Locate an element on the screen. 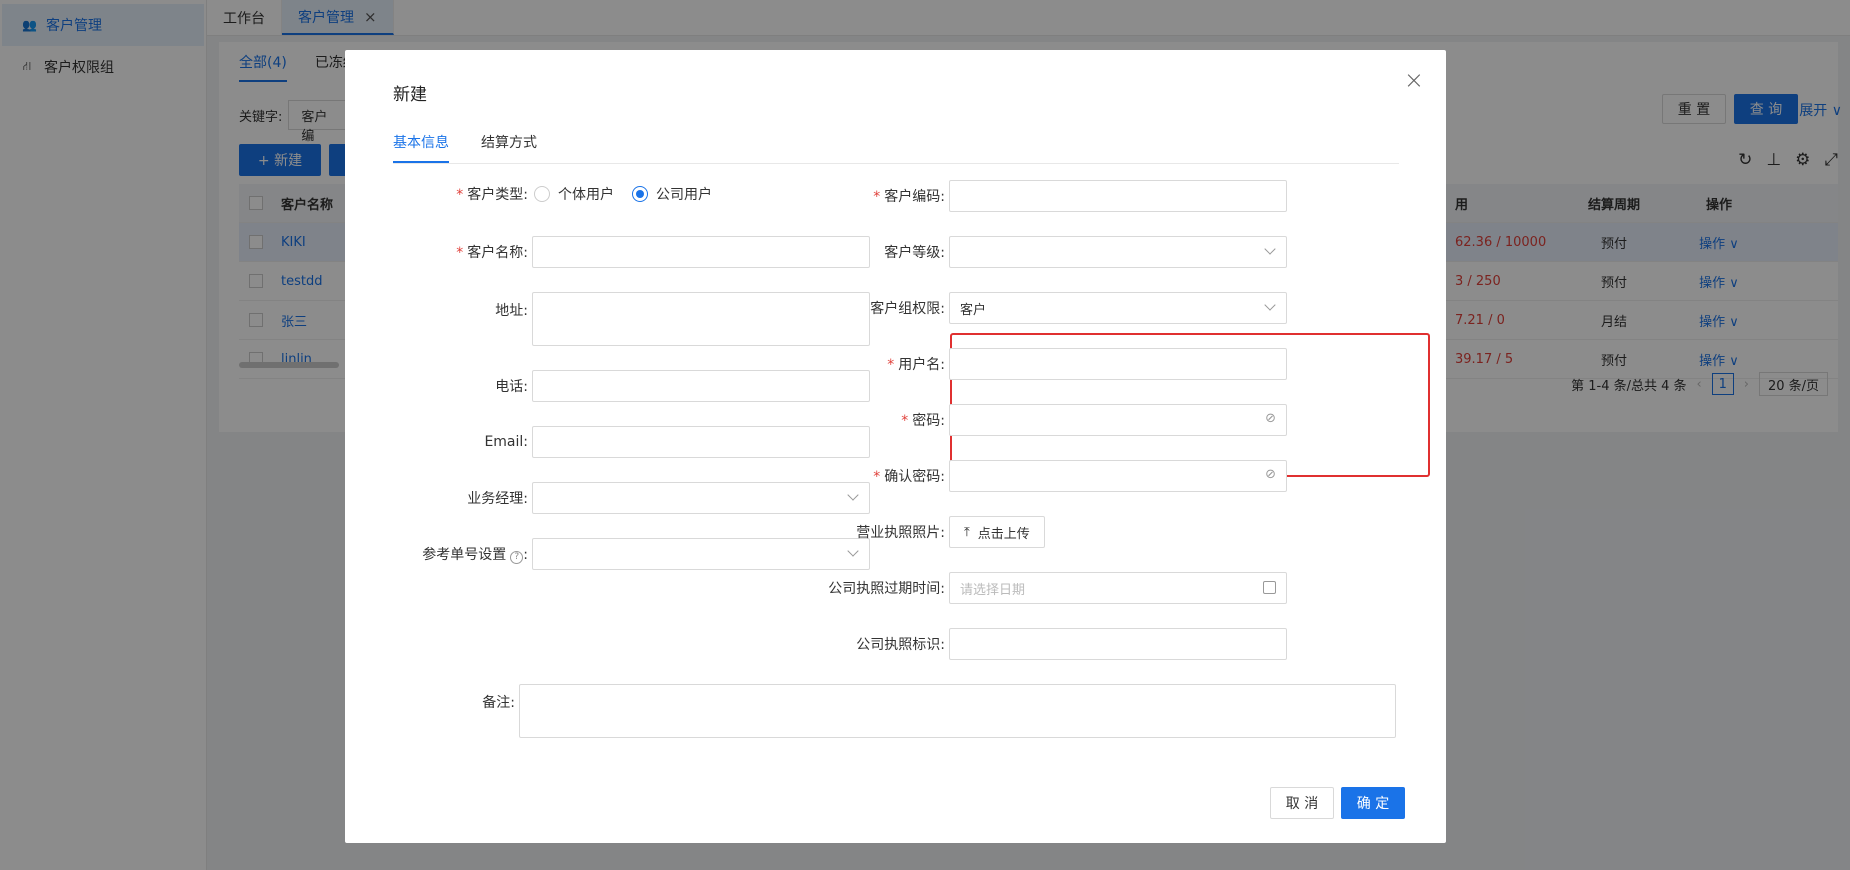 This screenshot has height=870, width=1850. modal-tabs: 基本信息 结算方式 is located at coordinates (896, 148).